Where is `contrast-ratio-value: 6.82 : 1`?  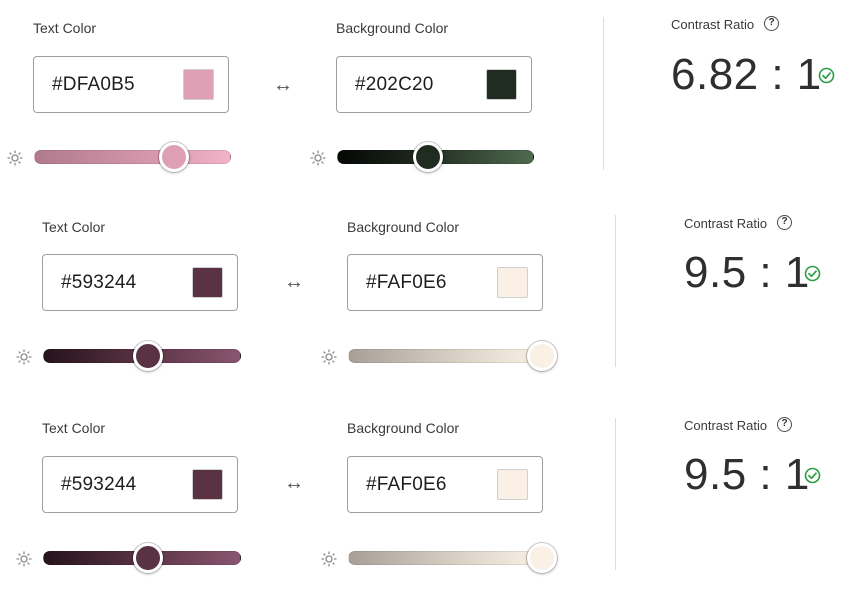 contrast-ratio-value: 6.82 : 1 is located at coordinates (746, 74).